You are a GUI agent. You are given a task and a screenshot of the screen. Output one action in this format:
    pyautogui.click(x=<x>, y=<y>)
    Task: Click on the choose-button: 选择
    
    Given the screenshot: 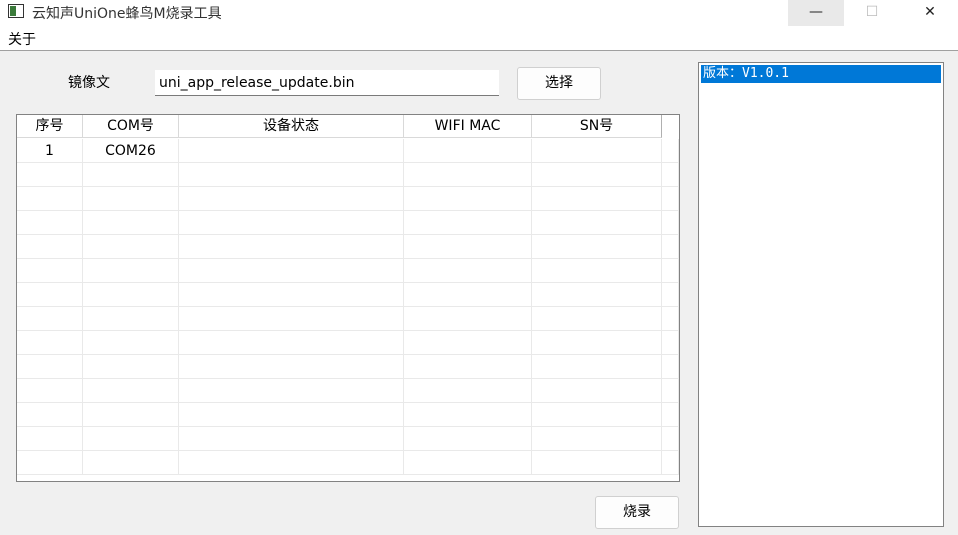 What is the action you would take?
    pyautogui.click(x=559, y=83)
    